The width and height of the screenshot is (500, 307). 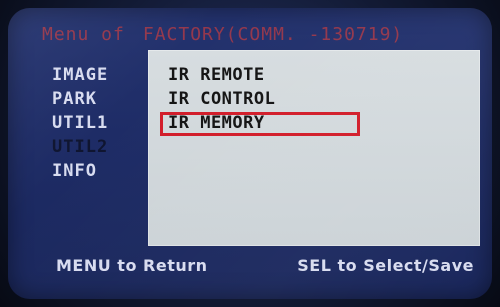 I want to click on submenu-item-ir-control: IR CONTROL, so click(x=221, y=99).